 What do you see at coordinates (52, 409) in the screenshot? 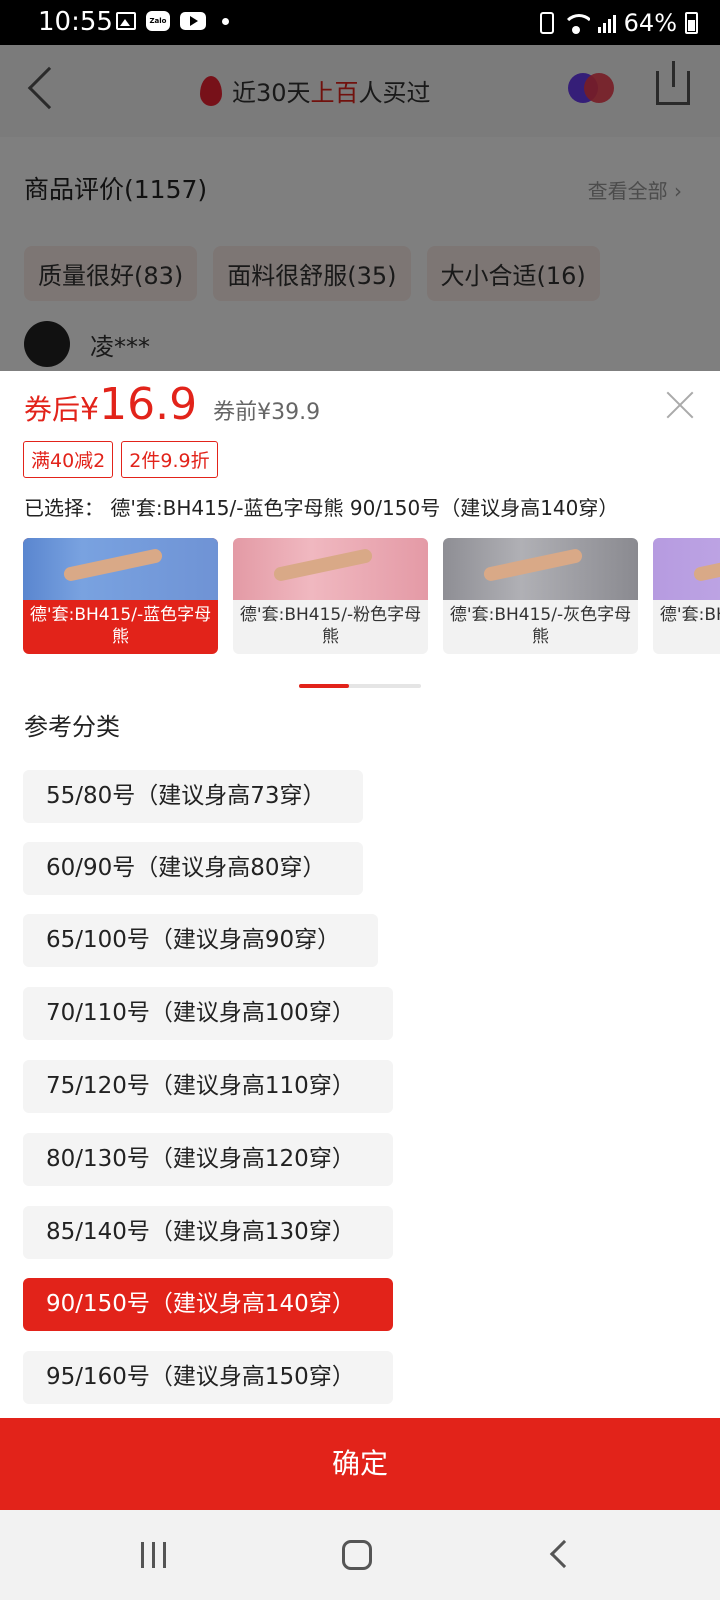
I see `price-label: 券后` at bounding box center [52, 409].